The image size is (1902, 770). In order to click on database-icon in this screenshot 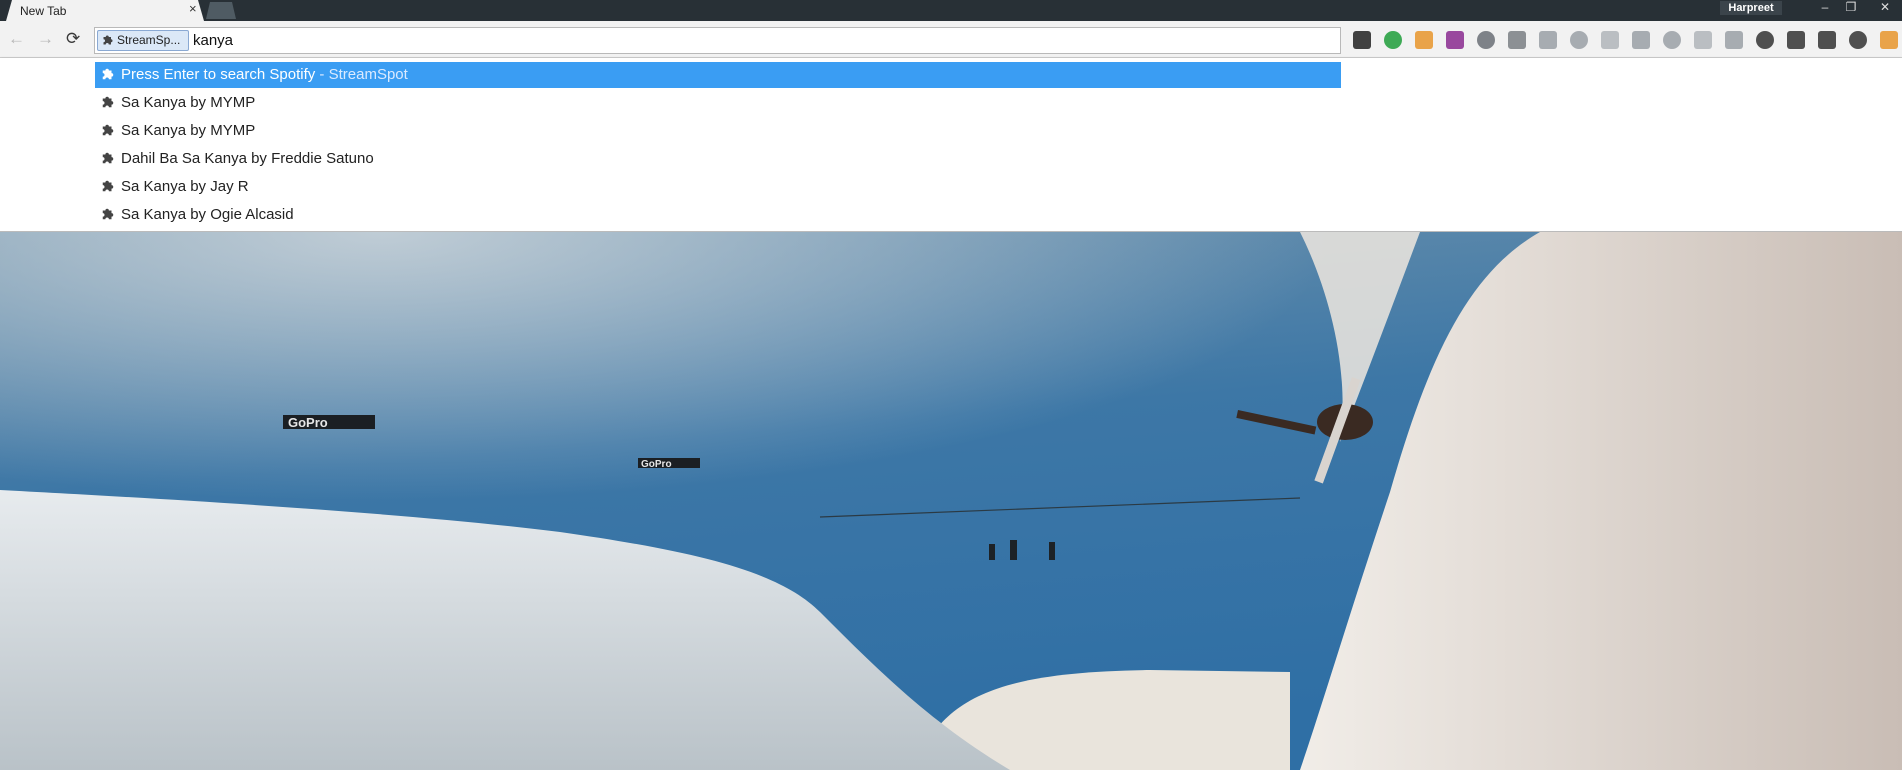, I will do `click(1734, 40)`.